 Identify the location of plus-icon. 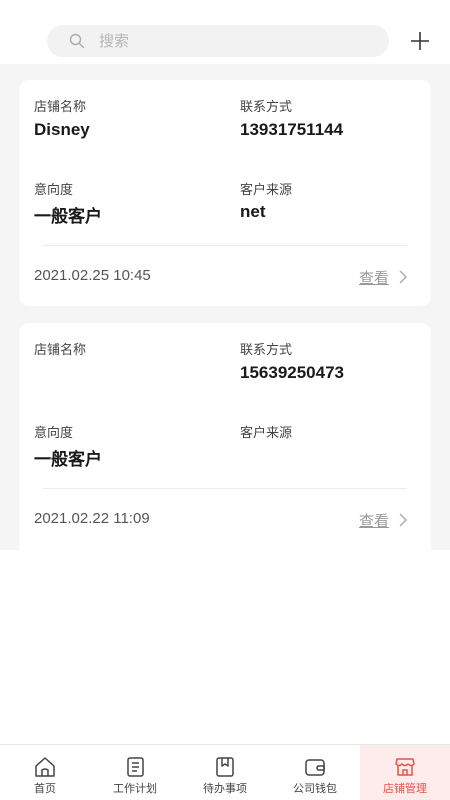
(420, 41).